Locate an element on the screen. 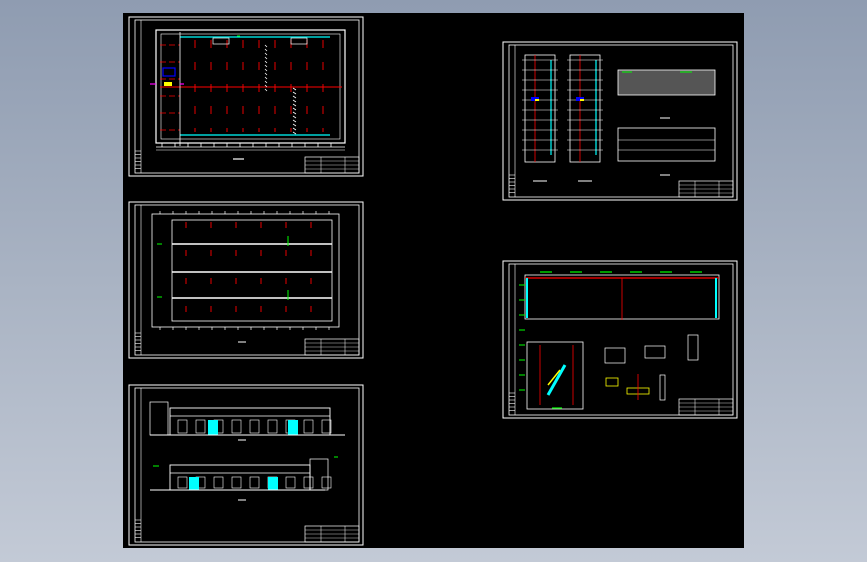 The image size is (867, 562). drawing-sheet-section-details is located at coordinates (620, 339).